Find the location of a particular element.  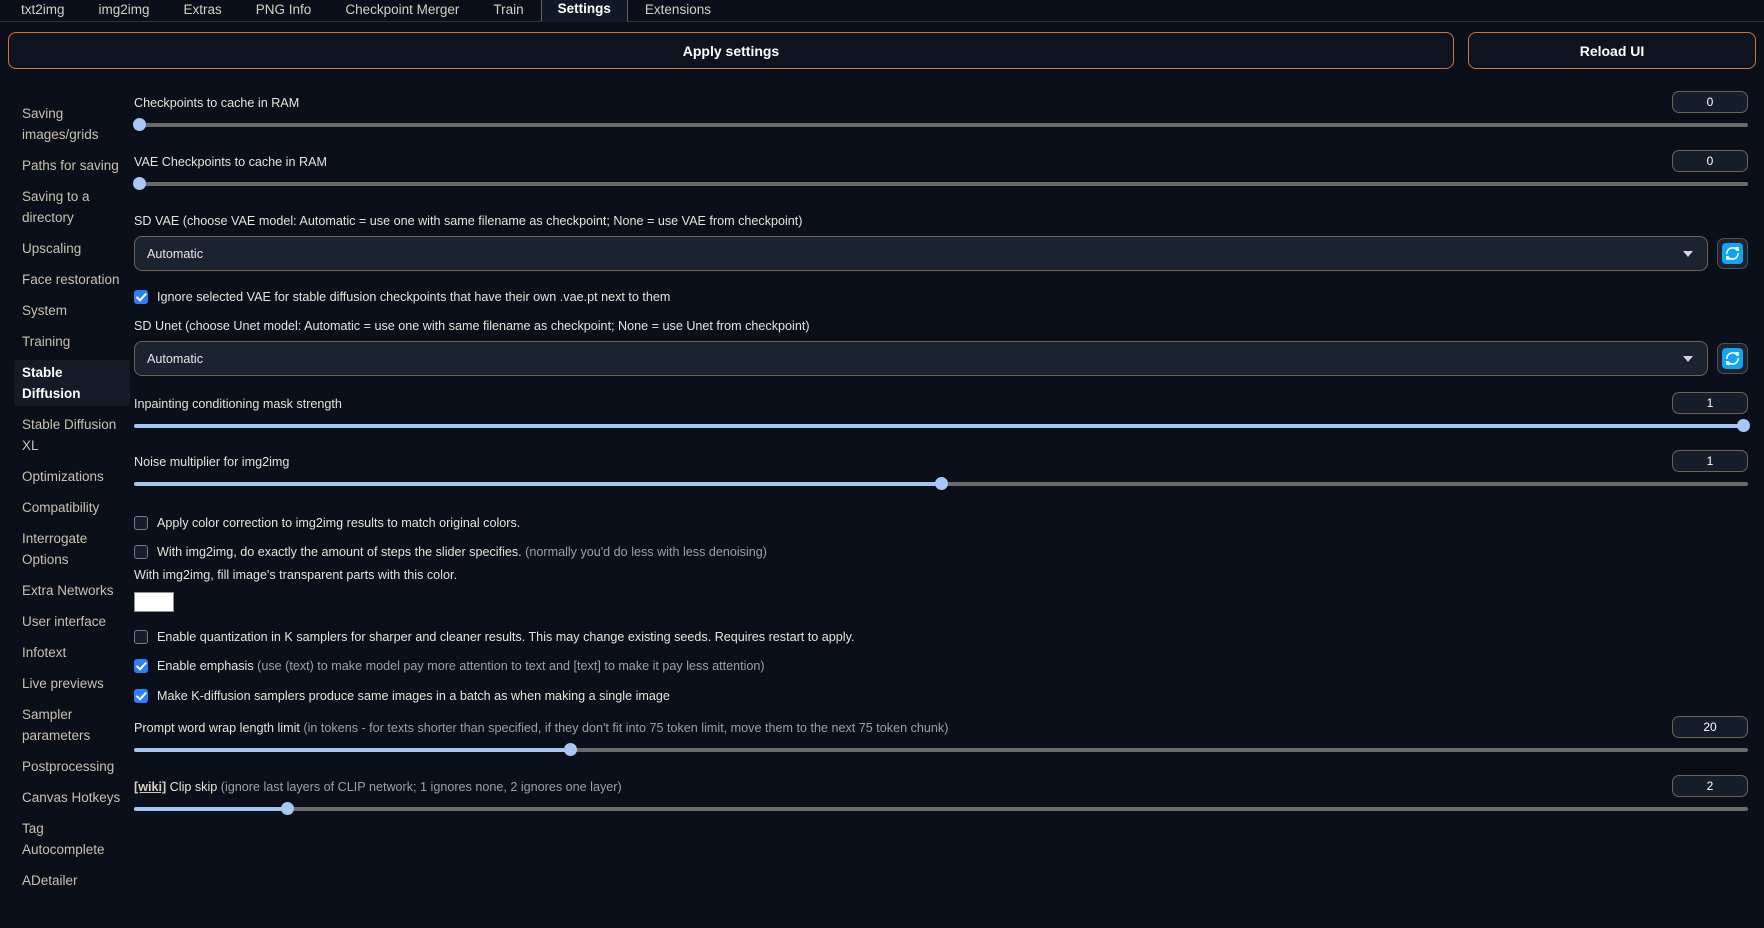

sidebar-item-adetailer: ADetailer is located at coordinates (72, 880).